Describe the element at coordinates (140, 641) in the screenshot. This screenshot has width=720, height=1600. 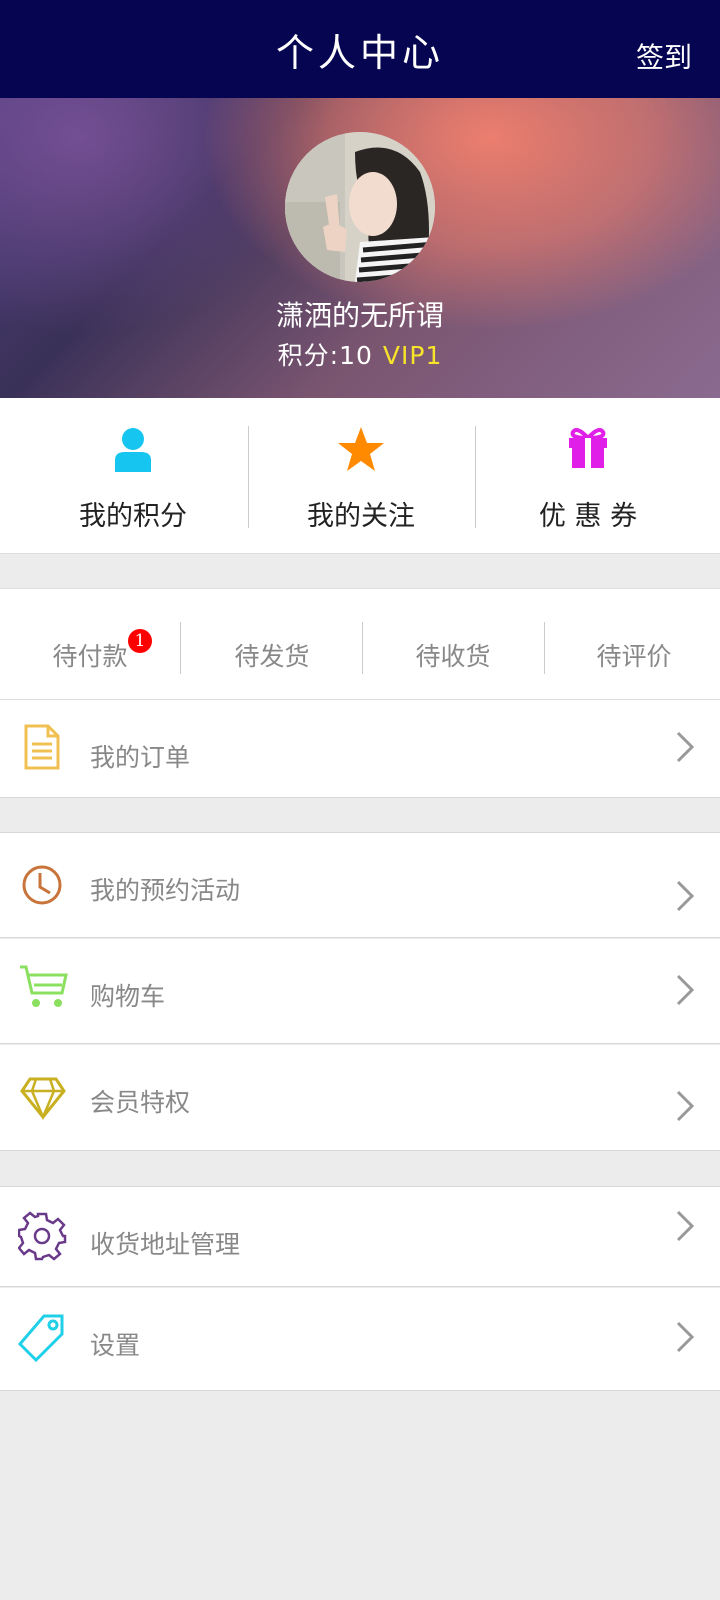
I see `notification-badge: 1` at that location.